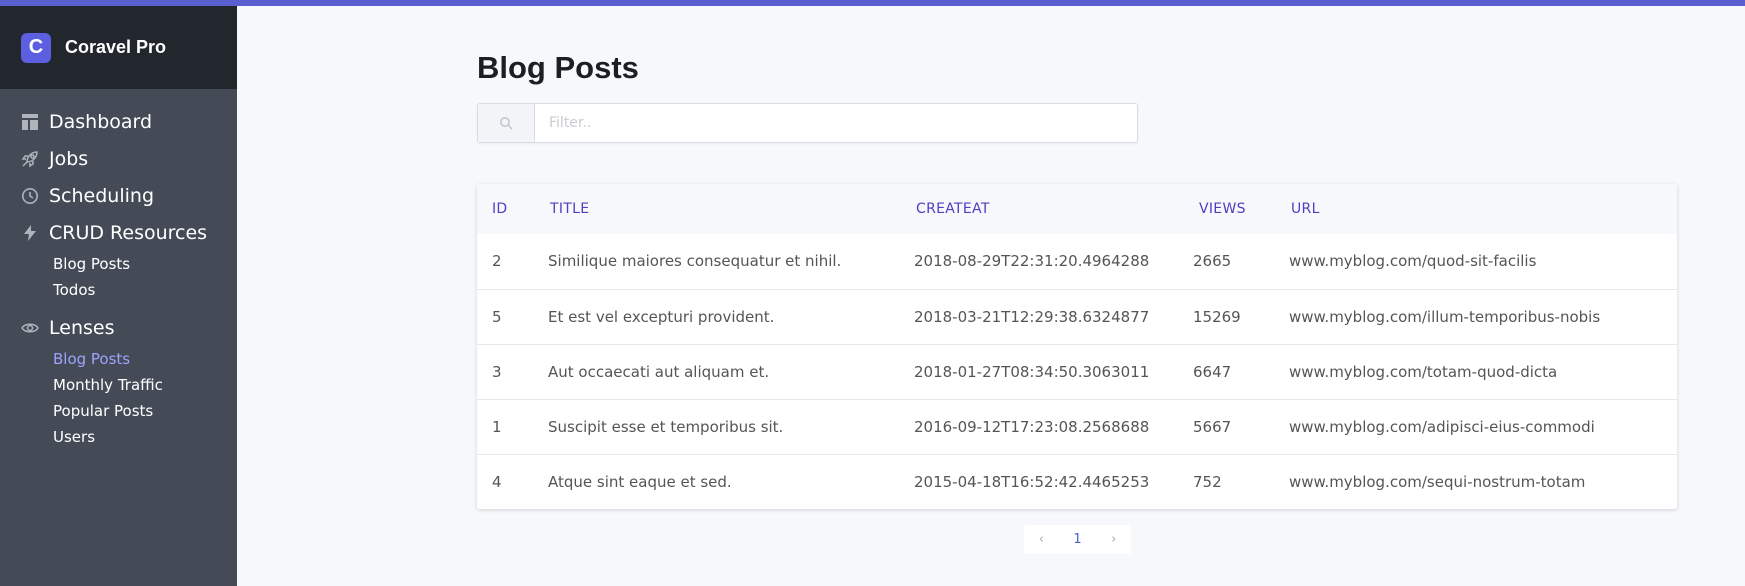 This screenshot has width=1745, height=586. I want to click on column-header-createat: CREATEAT, so click(1041, 209).